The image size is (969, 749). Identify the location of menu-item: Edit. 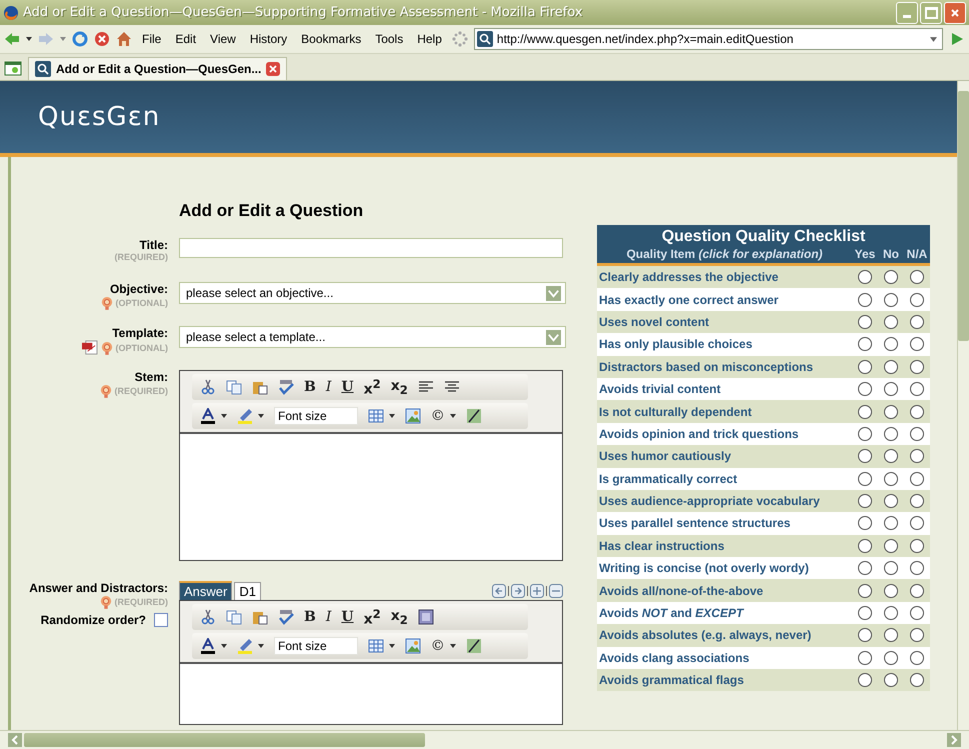
(185, 39).